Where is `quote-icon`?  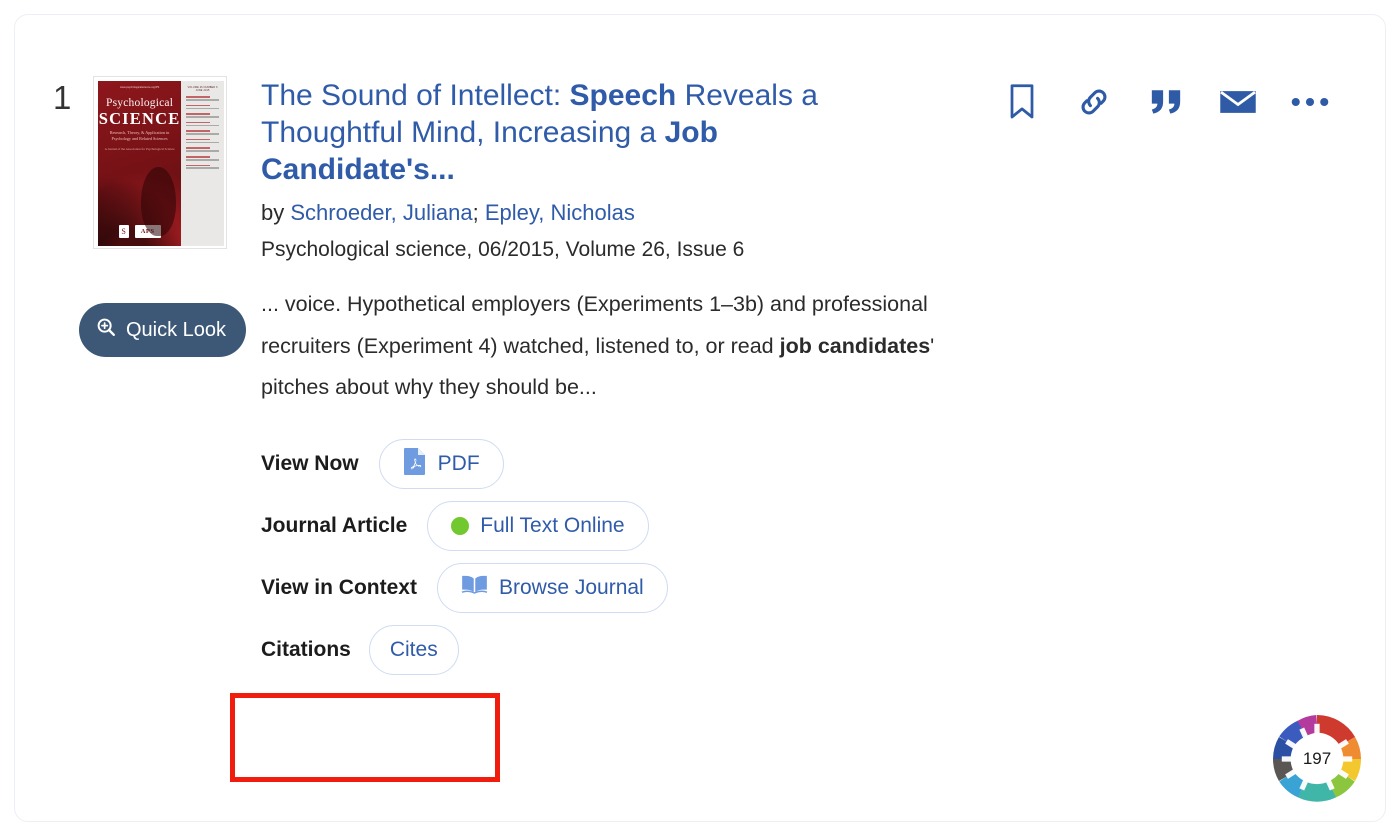
quote-icon is located at coordinates (1166, 104).